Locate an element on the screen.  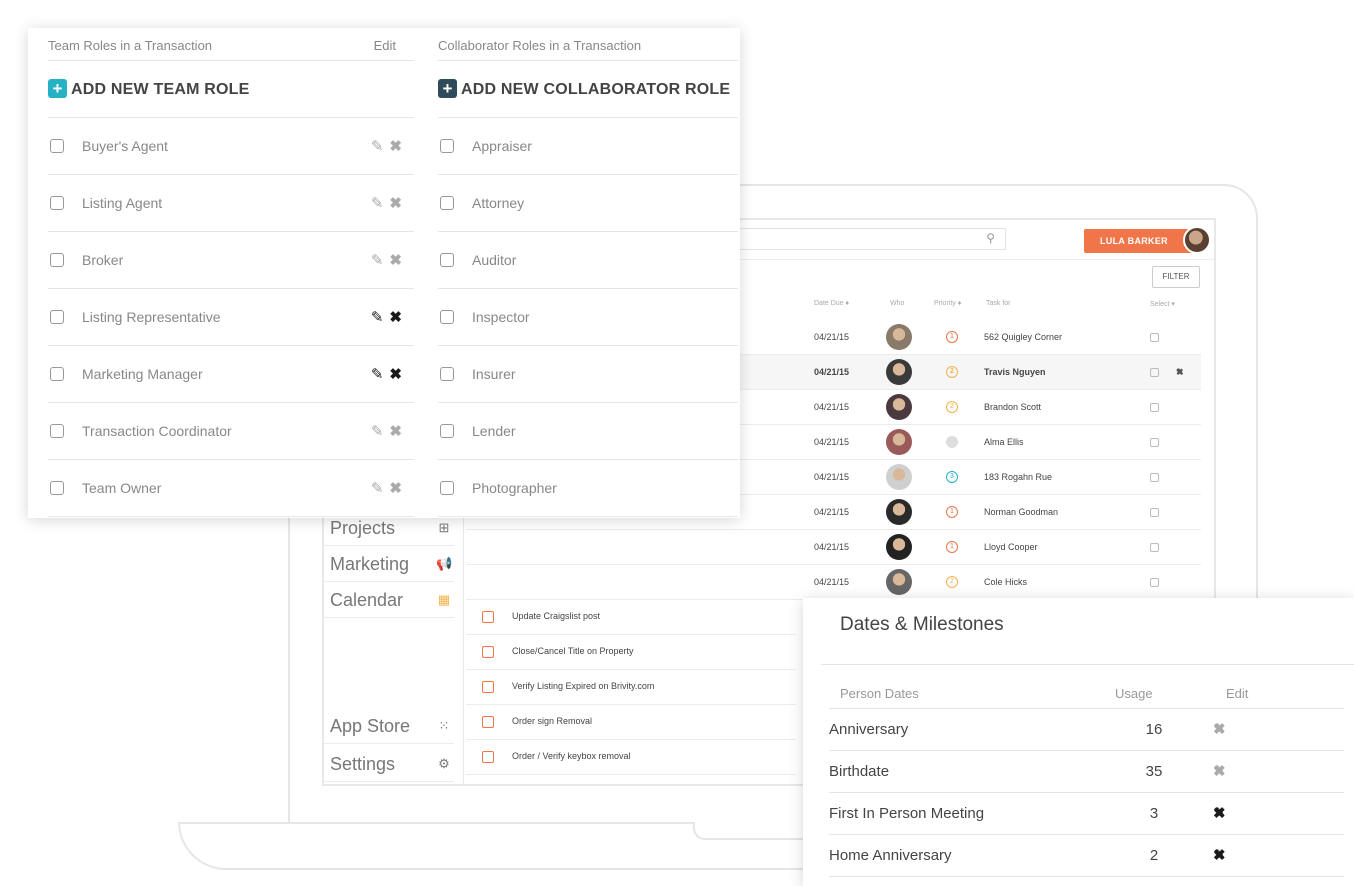
sidebar-item-app-store: App Store ⁙ is located at coordinates (389, 726).